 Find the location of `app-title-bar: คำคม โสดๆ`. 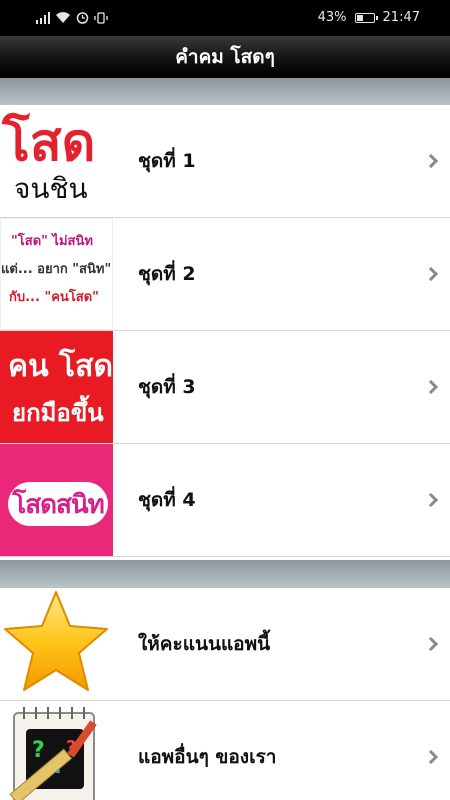

app-title-bar: คำคม โสดๆ is located at coordinates (225, 57).